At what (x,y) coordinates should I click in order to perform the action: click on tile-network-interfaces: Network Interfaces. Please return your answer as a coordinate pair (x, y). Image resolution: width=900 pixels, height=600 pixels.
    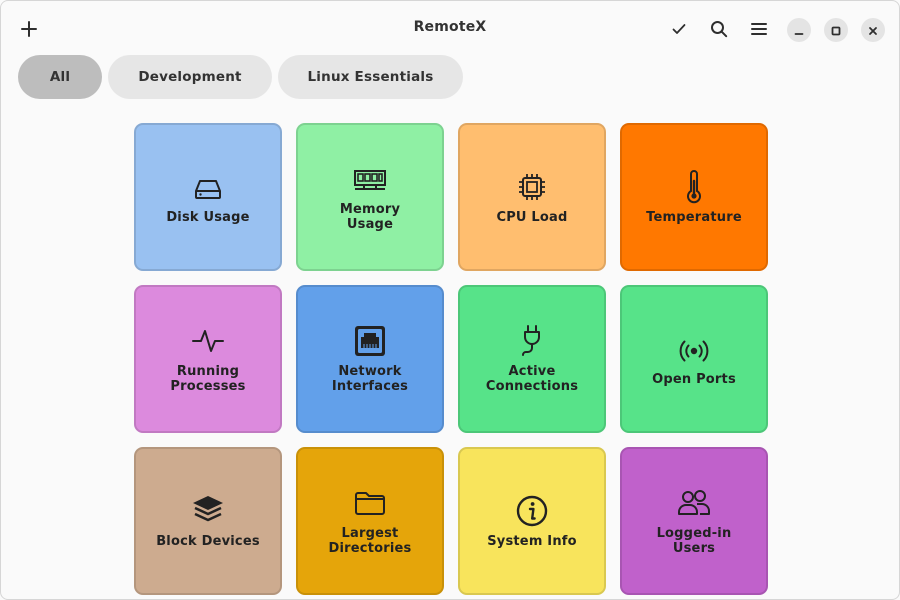
    Looking at the image, I should click on (370, 359).